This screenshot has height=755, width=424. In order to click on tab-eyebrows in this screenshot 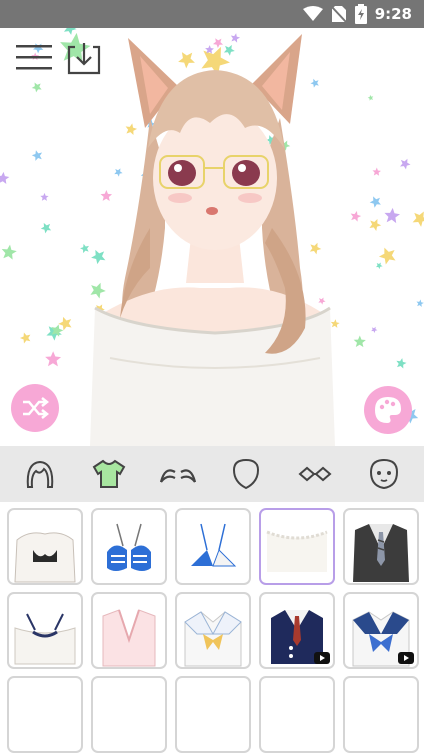, I will do `click(178, 474)`.